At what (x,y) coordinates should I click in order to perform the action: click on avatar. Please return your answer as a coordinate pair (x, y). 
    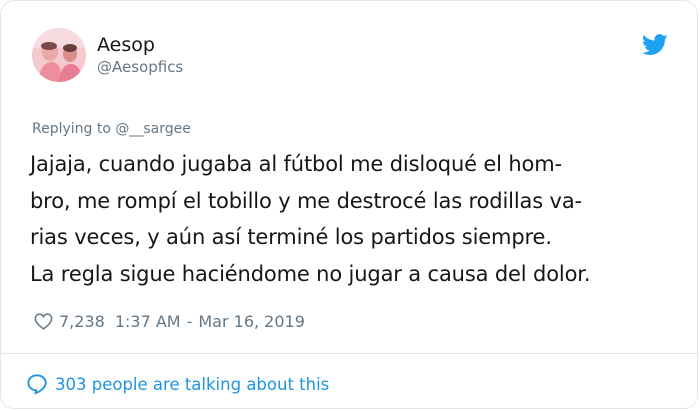
    Looking at the image, I should click on (59, 55).